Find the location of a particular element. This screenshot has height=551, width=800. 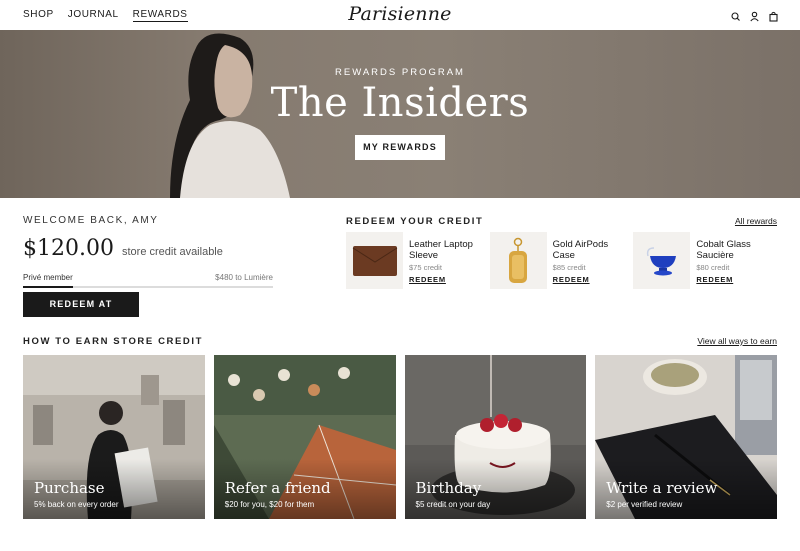

redeem-heading: REDEEM YOUR CREDIT is located at coordinates (415, 221).